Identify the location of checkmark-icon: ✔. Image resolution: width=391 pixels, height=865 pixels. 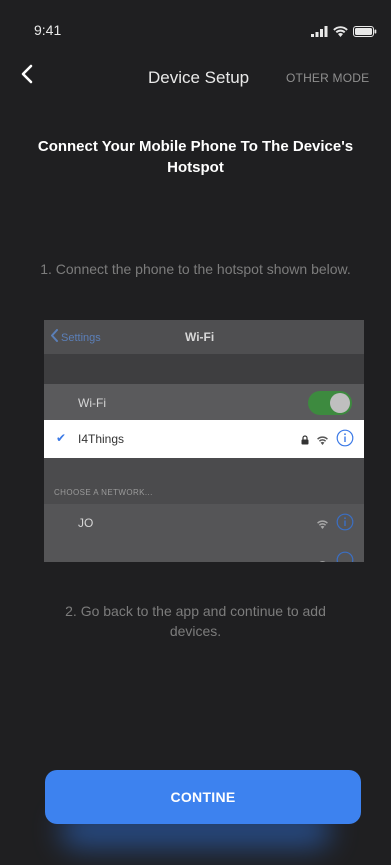
(61, 438).